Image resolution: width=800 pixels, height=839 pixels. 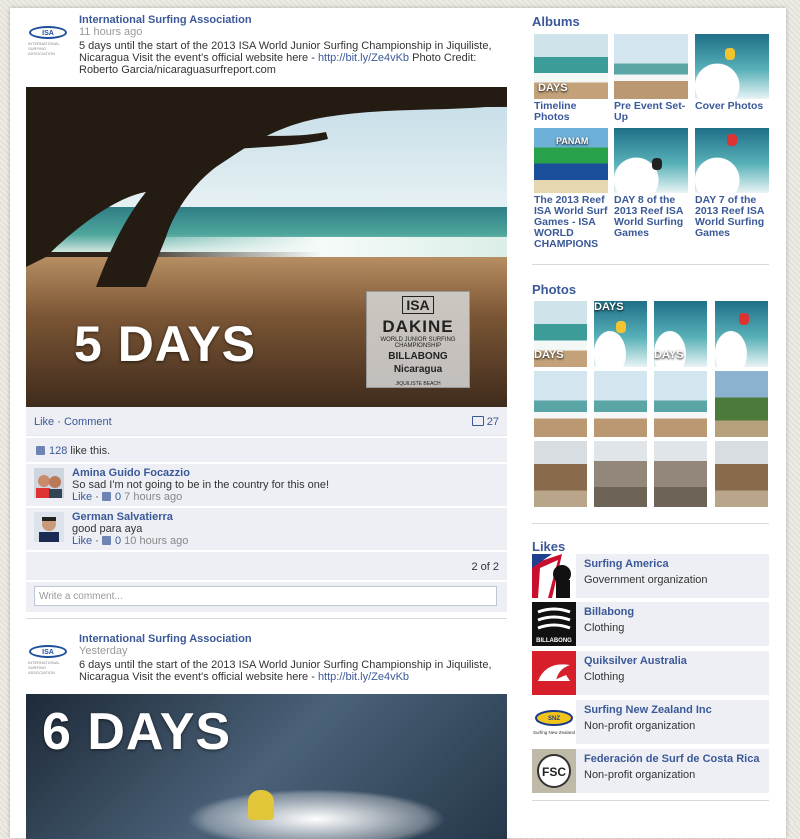 What do you see at coordinates (650, 673) in the screenshot?
I see `liked-page: Quiksilver Australia Clothing` at bounding box center [650, 673].